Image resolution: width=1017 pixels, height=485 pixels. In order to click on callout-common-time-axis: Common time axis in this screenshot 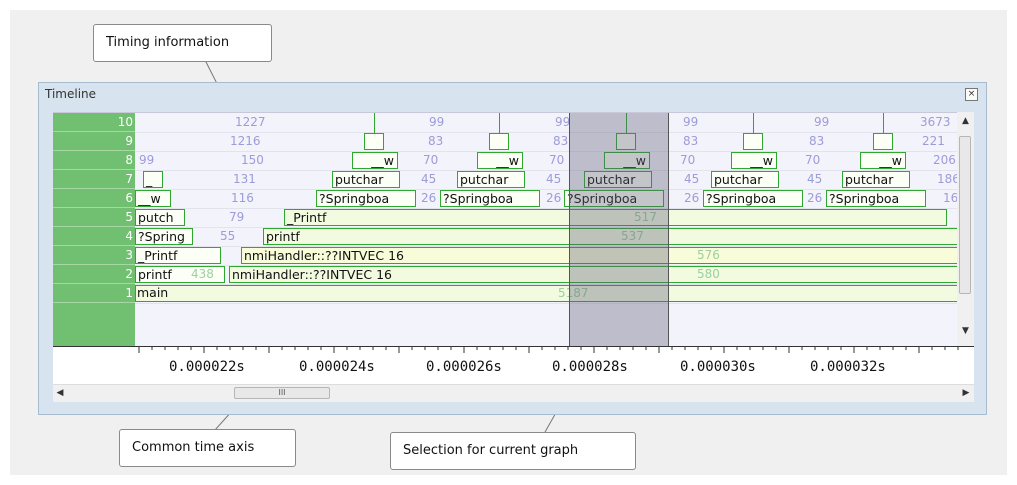, I will do `click(207, 448)`.